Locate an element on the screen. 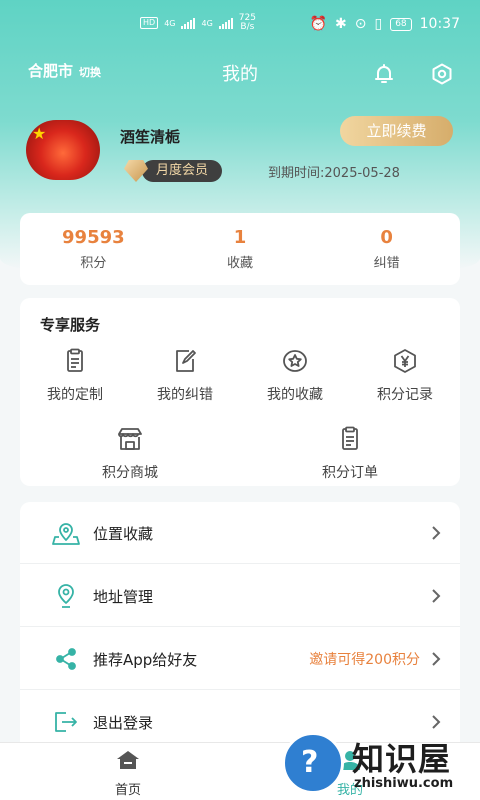 This screenshot has height=800, width=480. menu-label: 地址管理 is located at coordinates (123, 597).